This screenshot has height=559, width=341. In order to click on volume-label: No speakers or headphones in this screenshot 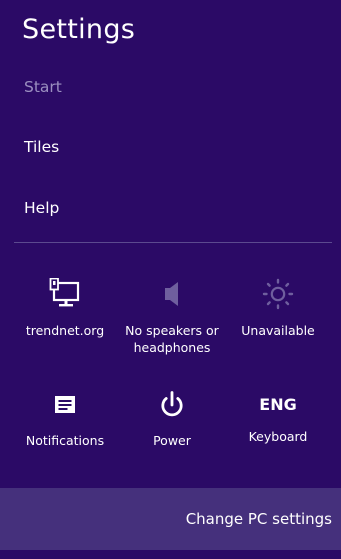, I will do `click(172, 339)`.